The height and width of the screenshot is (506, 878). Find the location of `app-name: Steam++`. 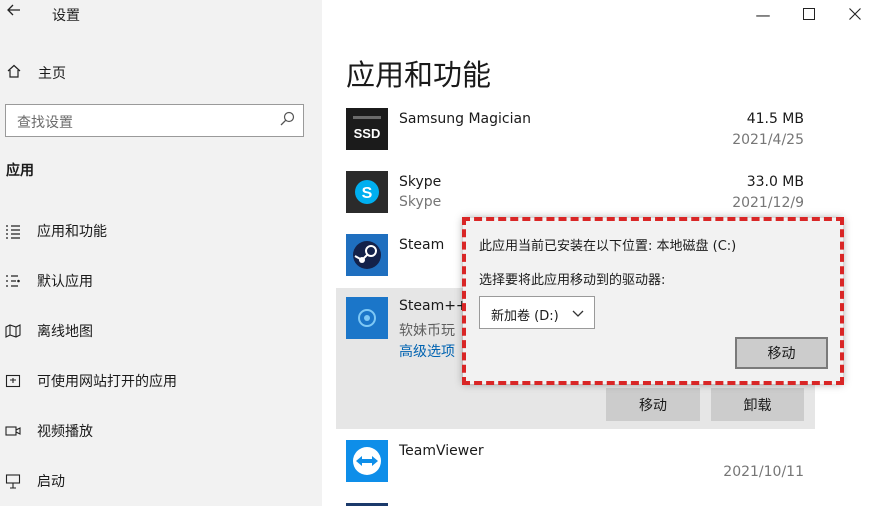

app-name: Steam++ is located at coordinates (433, 306).